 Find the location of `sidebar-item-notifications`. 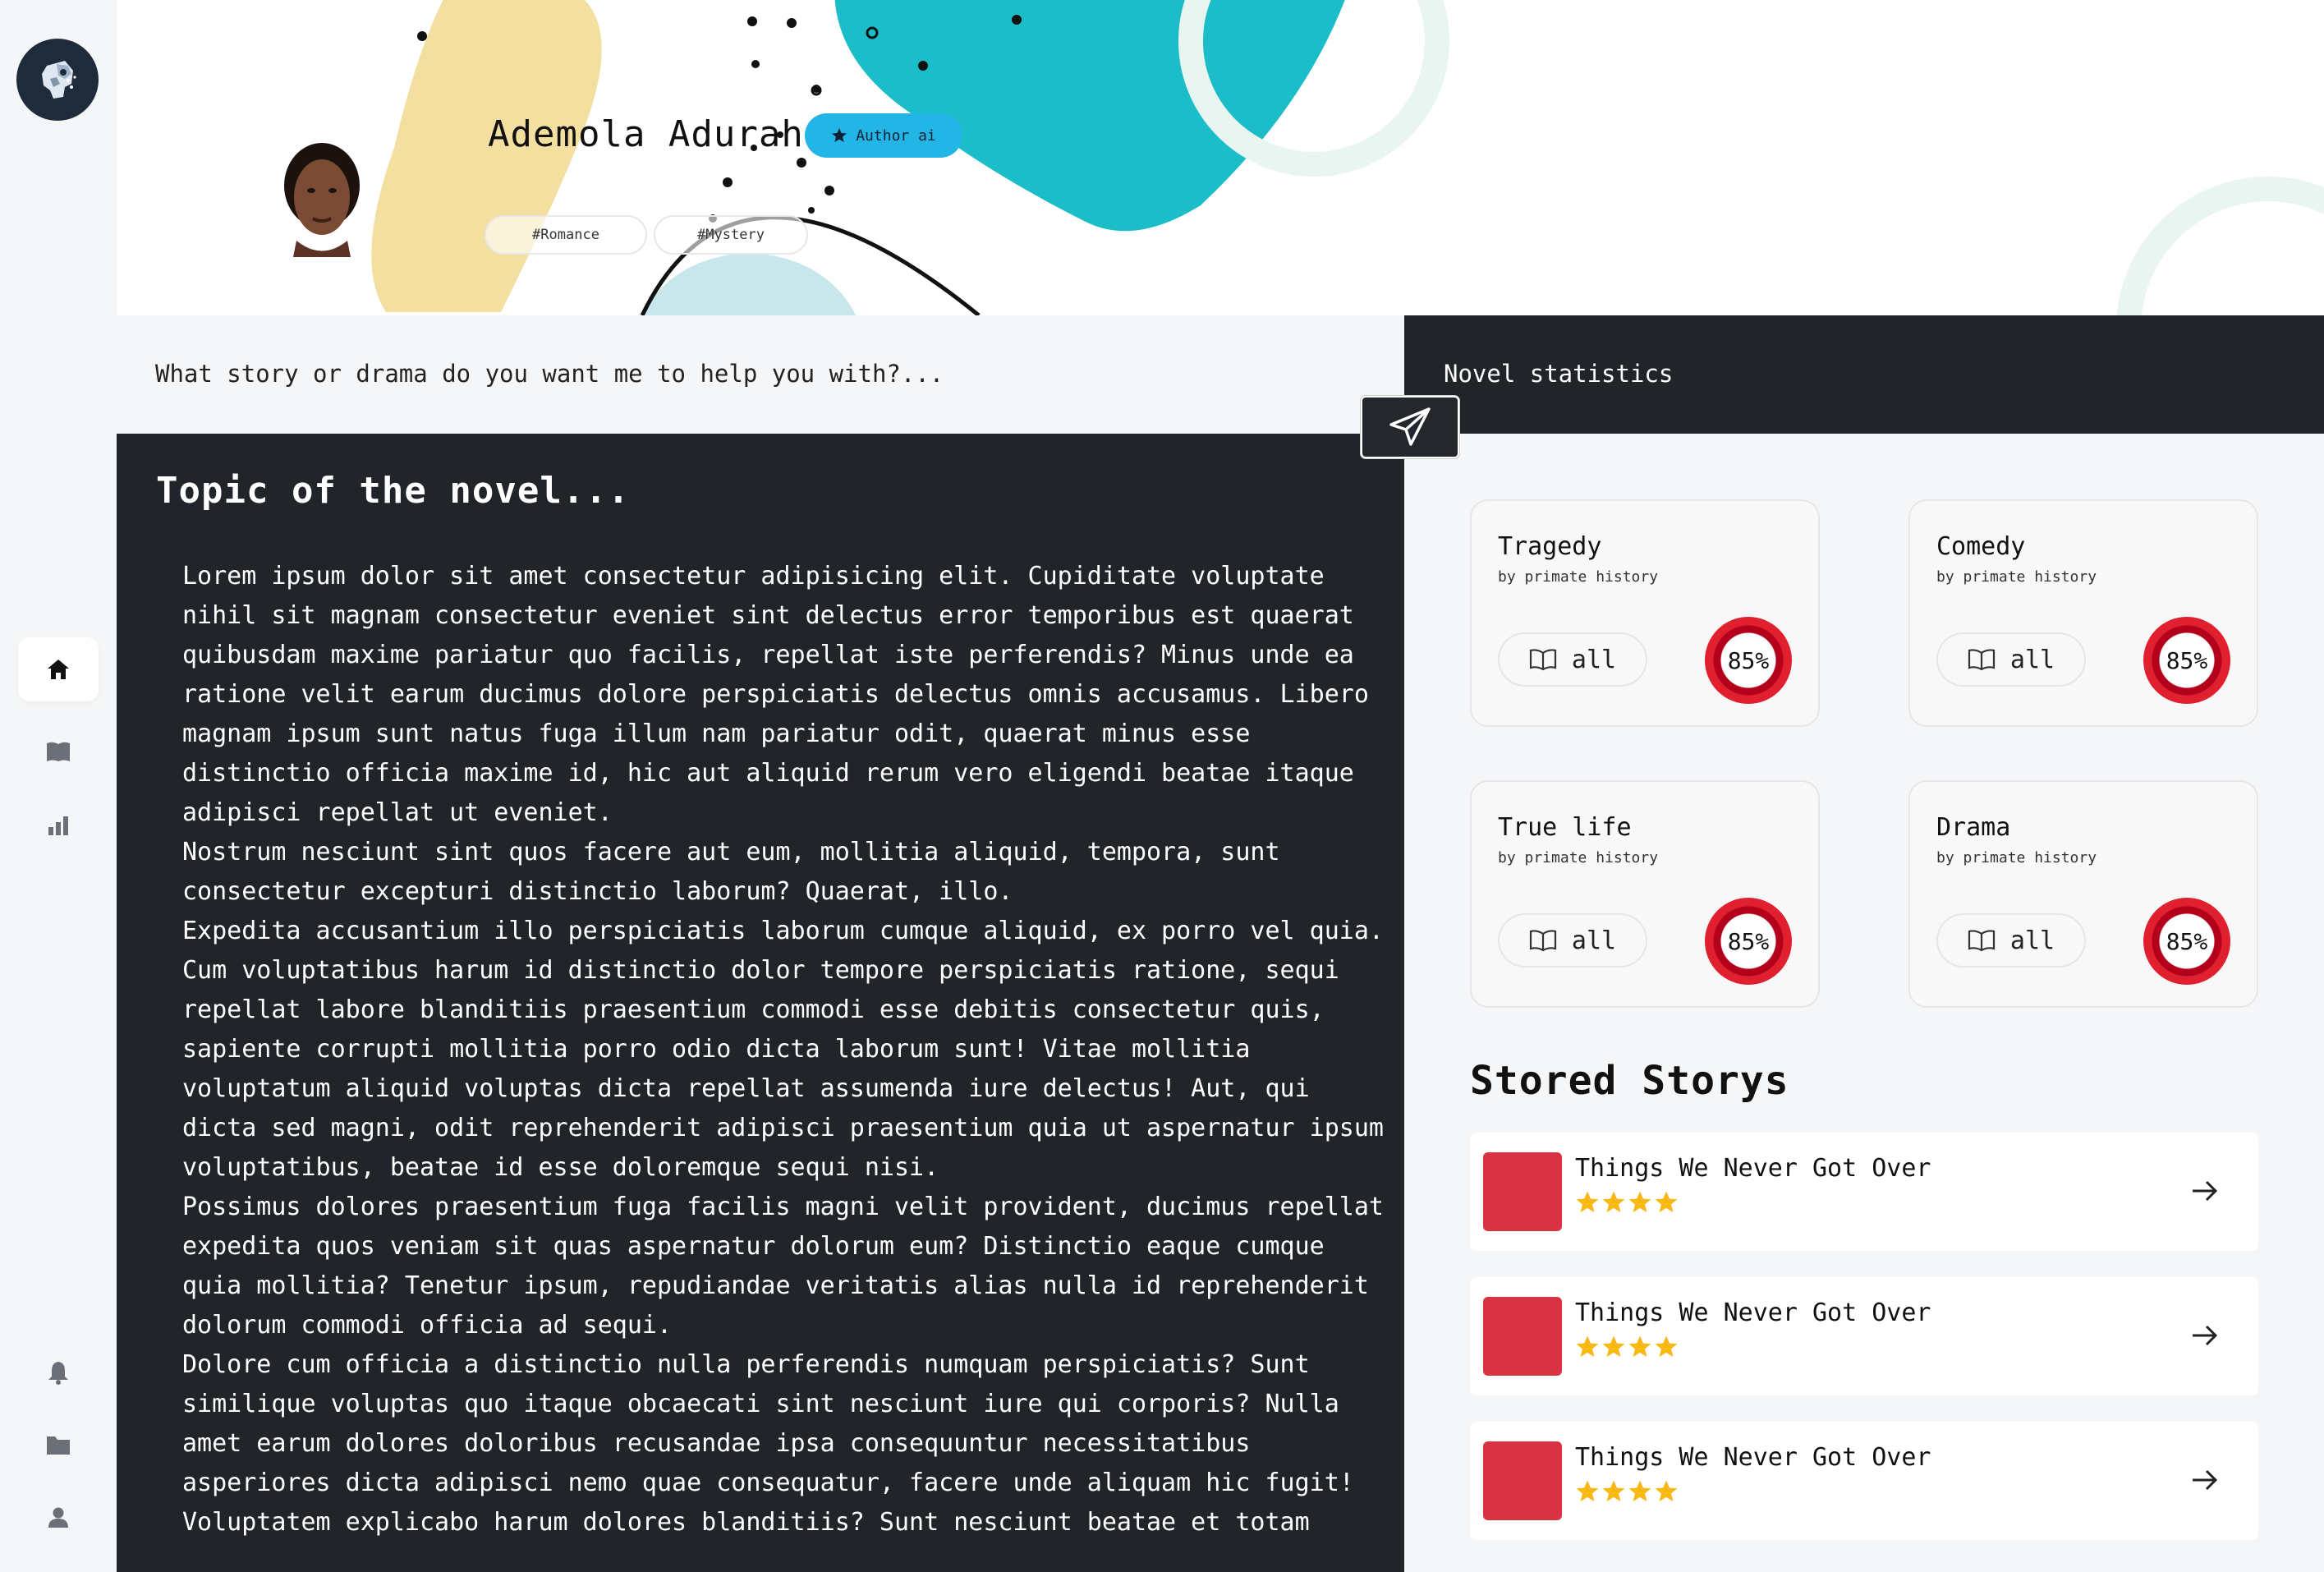

sidebar-item-notifications is located at coordinates (58, 1372).